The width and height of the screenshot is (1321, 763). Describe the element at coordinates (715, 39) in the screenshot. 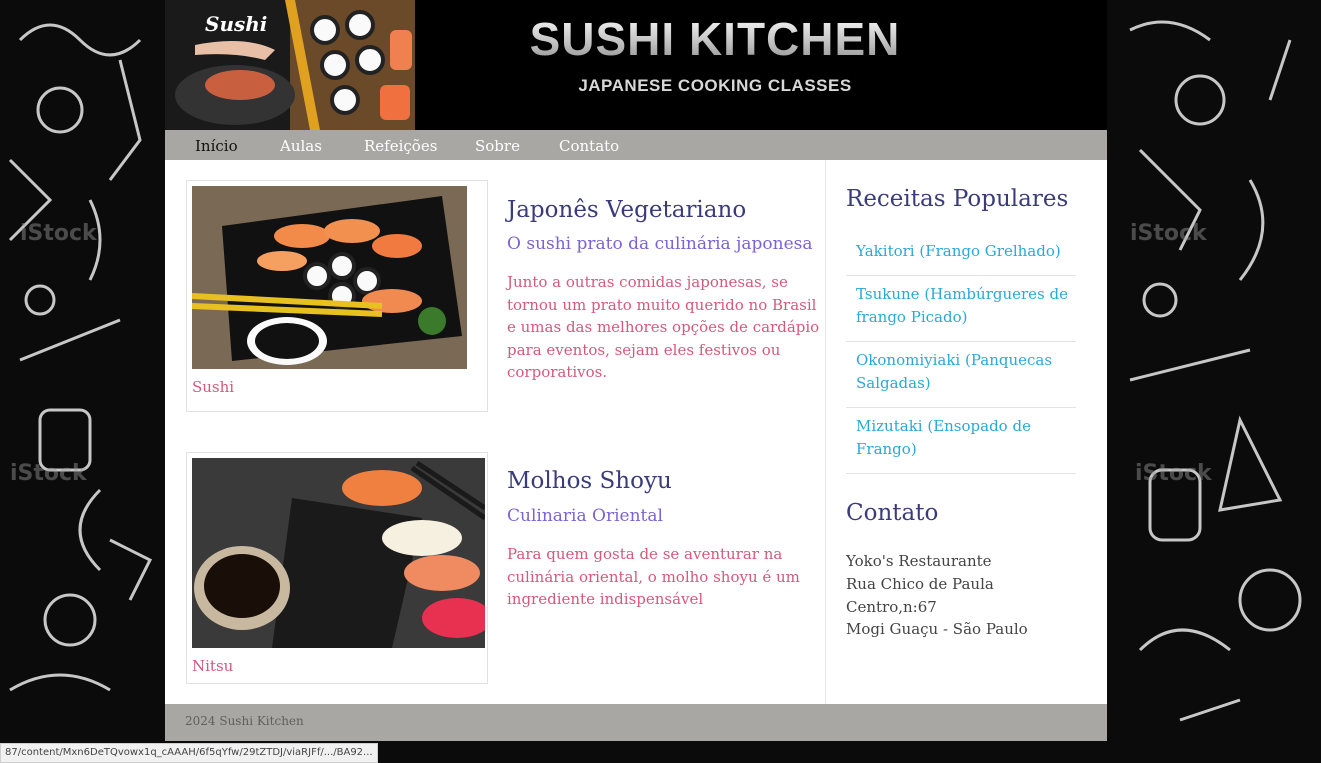

I see `site-title: SUSHI KITCHEN` at that location.